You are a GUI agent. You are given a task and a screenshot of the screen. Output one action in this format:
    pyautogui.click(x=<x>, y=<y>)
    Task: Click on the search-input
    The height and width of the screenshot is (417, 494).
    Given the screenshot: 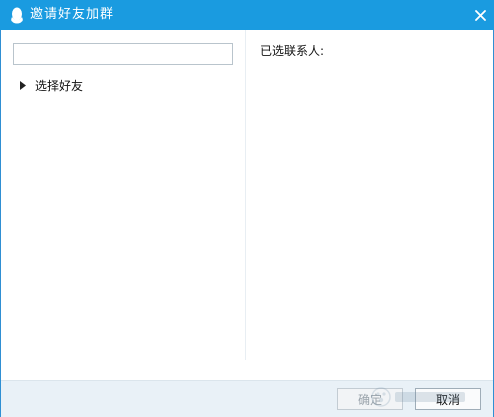 What is the action you would take?
    pyautogui.click(x=123, y=54)
    